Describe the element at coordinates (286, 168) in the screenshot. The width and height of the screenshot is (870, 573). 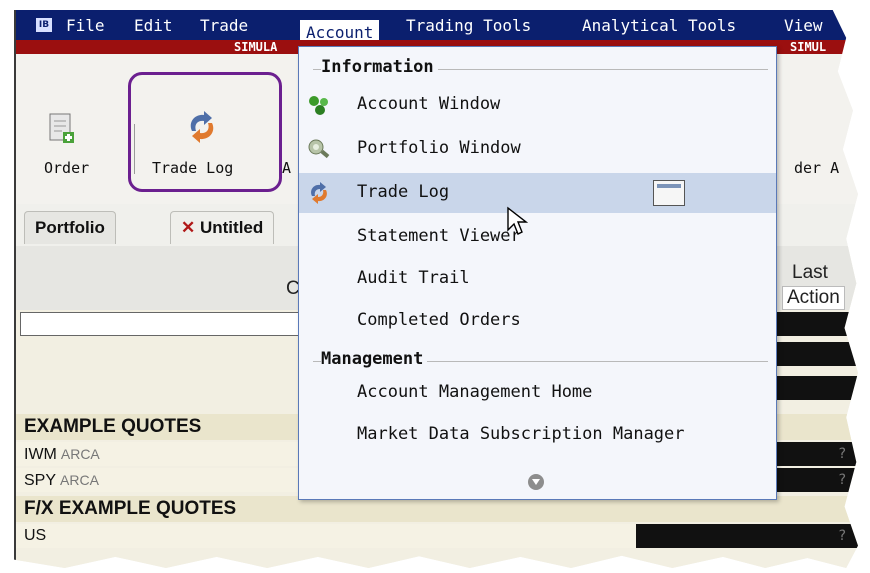
I see `account-tool-label: A` at that location.